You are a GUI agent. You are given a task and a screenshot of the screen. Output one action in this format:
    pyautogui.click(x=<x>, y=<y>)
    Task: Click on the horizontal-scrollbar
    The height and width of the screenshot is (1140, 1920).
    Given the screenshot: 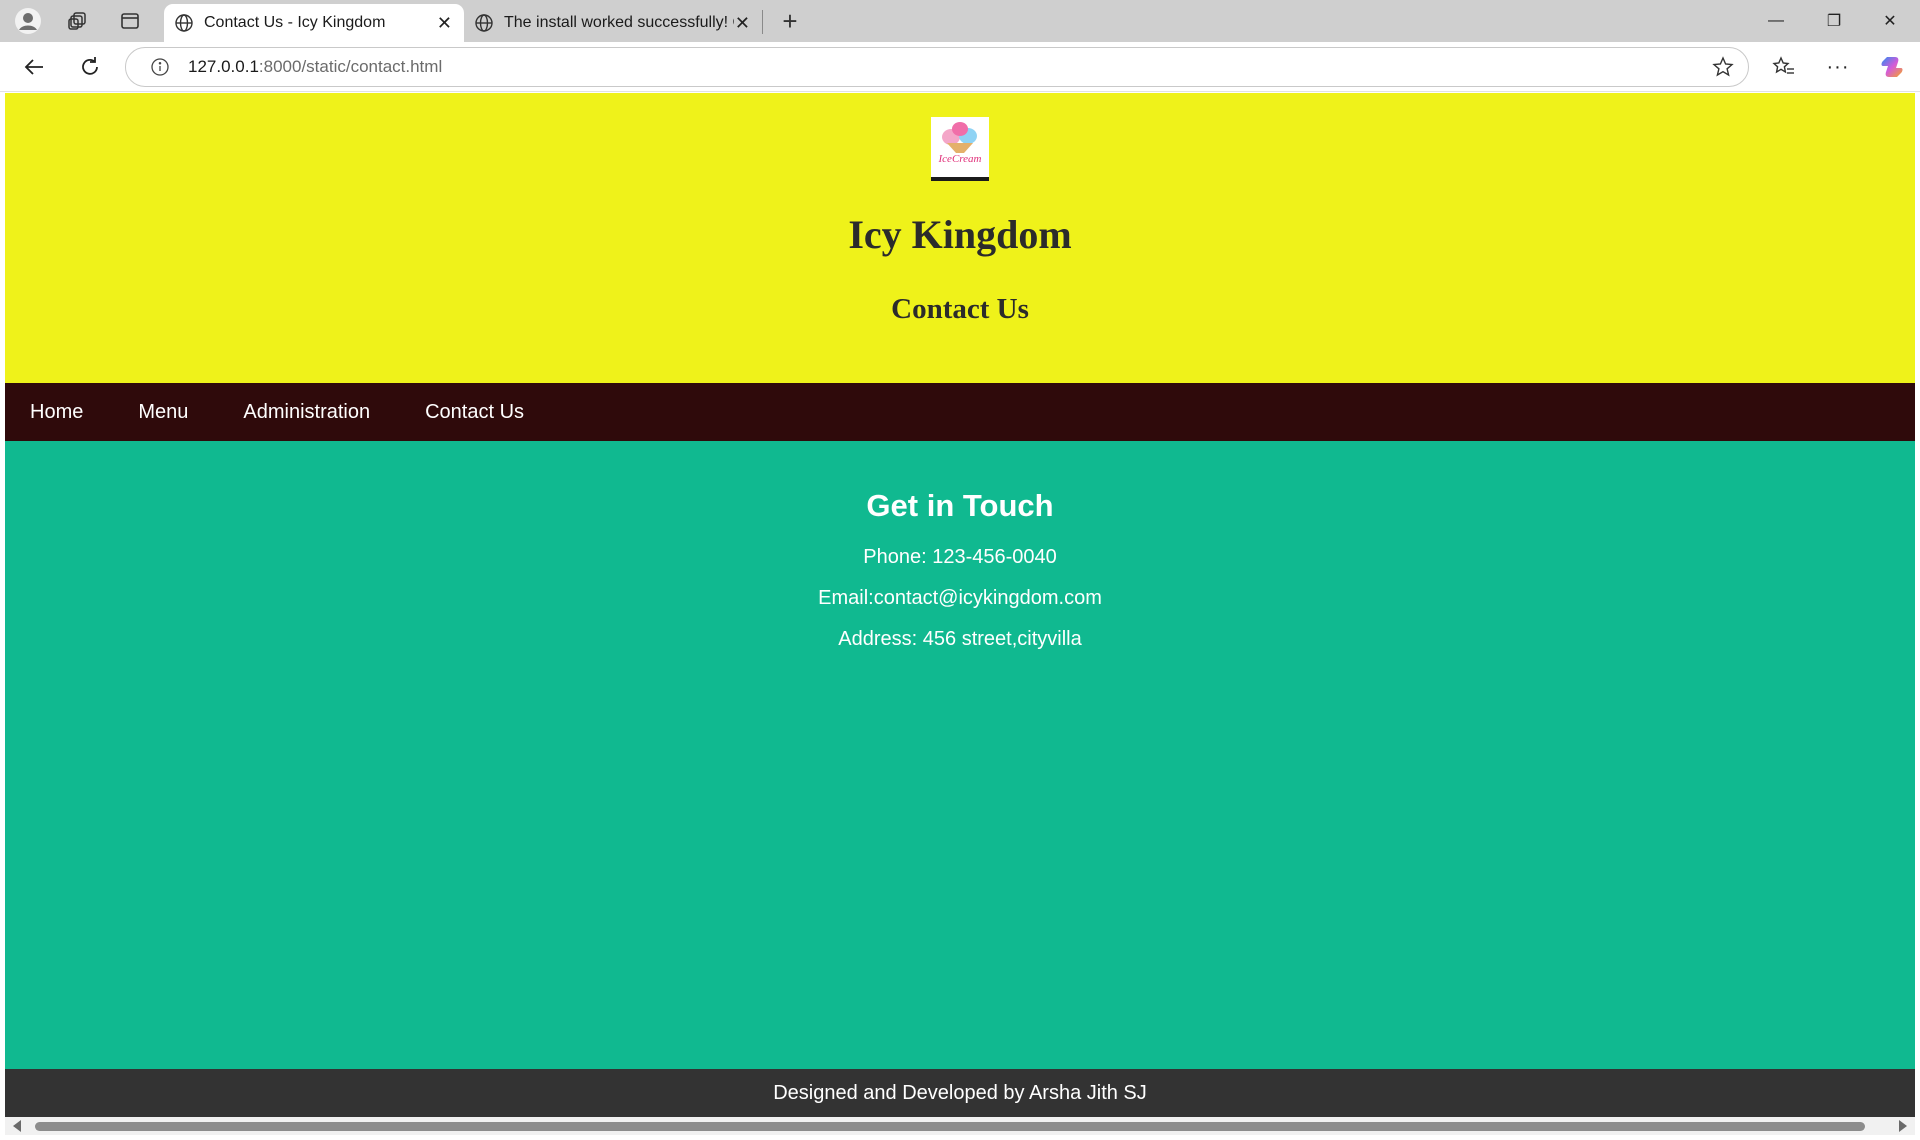 What is the action you would take?
    pyautogui.click(x=960, y=1126)
    